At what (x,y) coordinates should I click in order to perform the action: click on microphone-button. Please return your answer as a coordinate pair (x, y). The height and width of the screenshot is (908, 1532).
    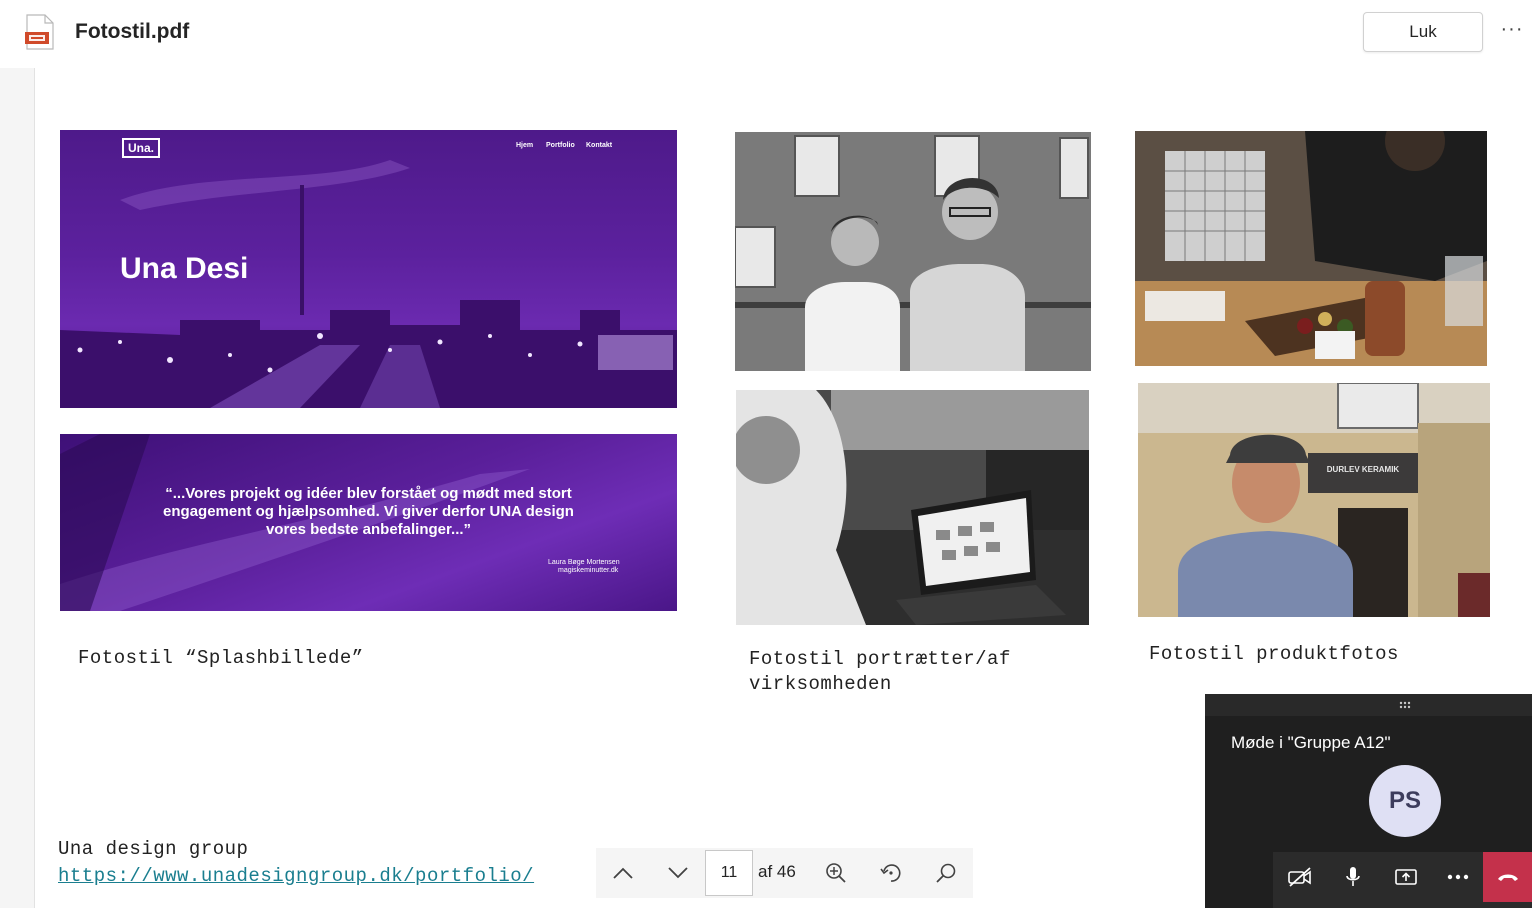
    Looking at the image, I should click on (1353, 877).